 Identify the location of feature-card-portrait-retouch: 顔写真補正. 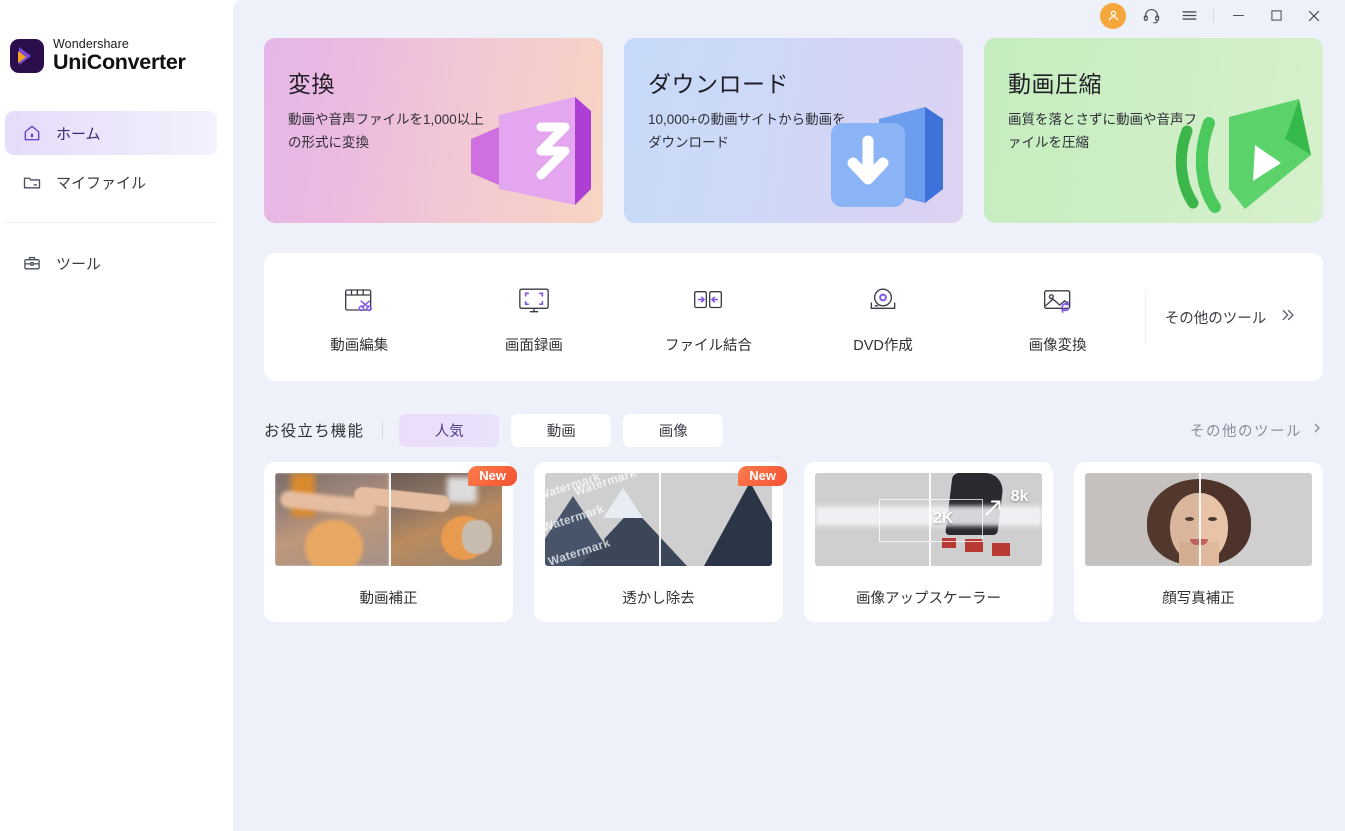
(1198, 542).